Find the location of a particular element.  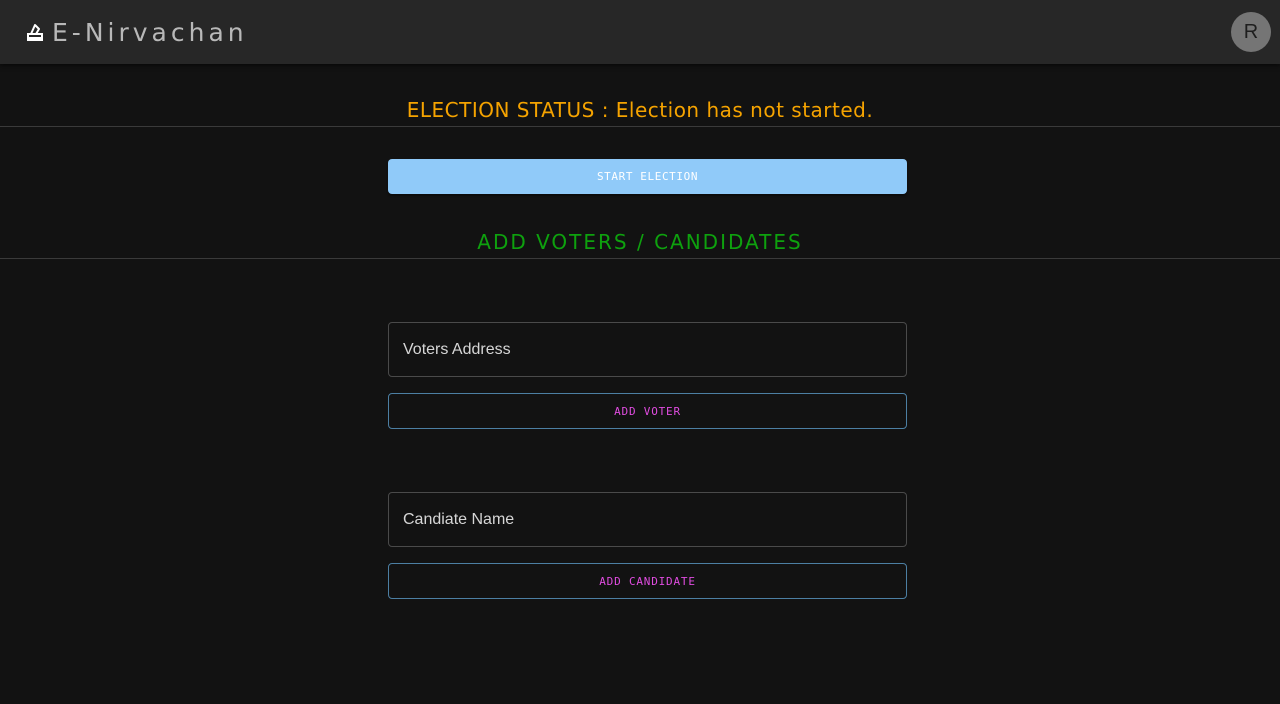

add-candidate-button: ADD CANDIDATE is located at coordinates (647, 581).